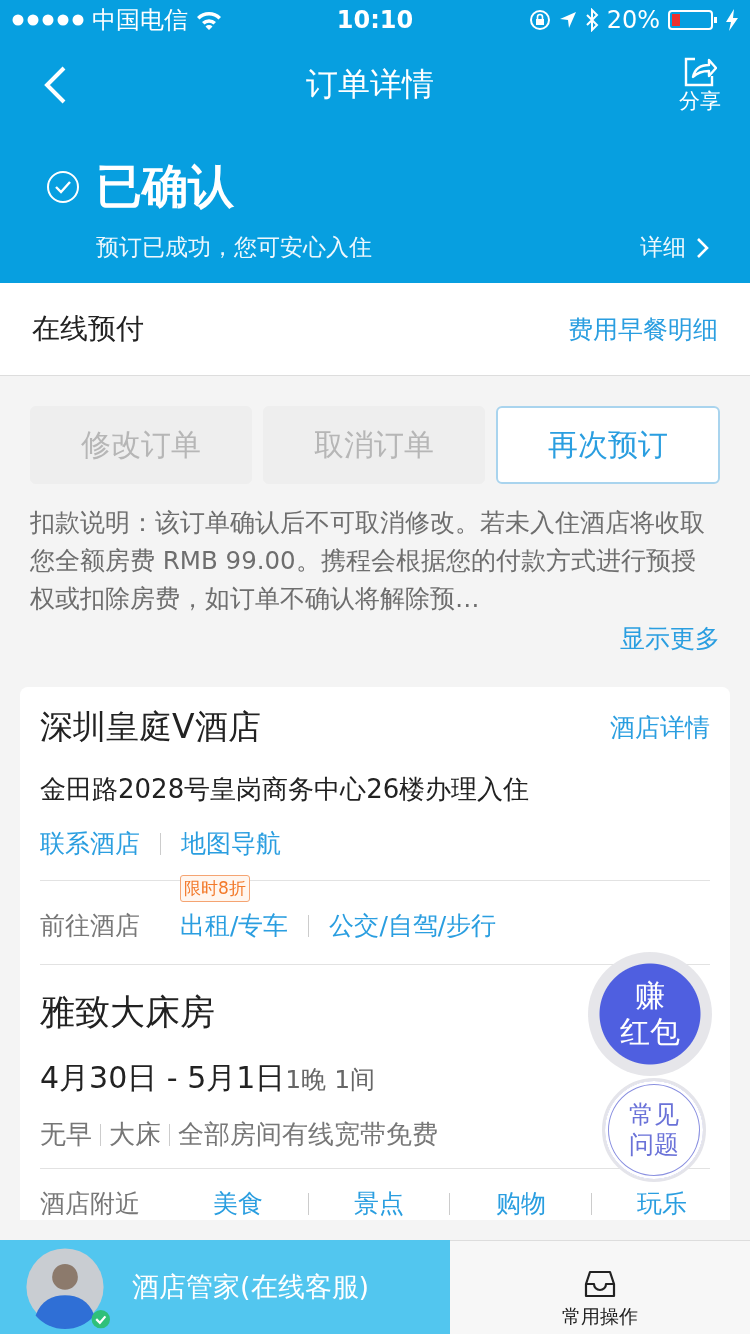  Describe the element at coordinates (330, 1080) in the screenshot. I see `stay-length: 1晚 1间` at that location.